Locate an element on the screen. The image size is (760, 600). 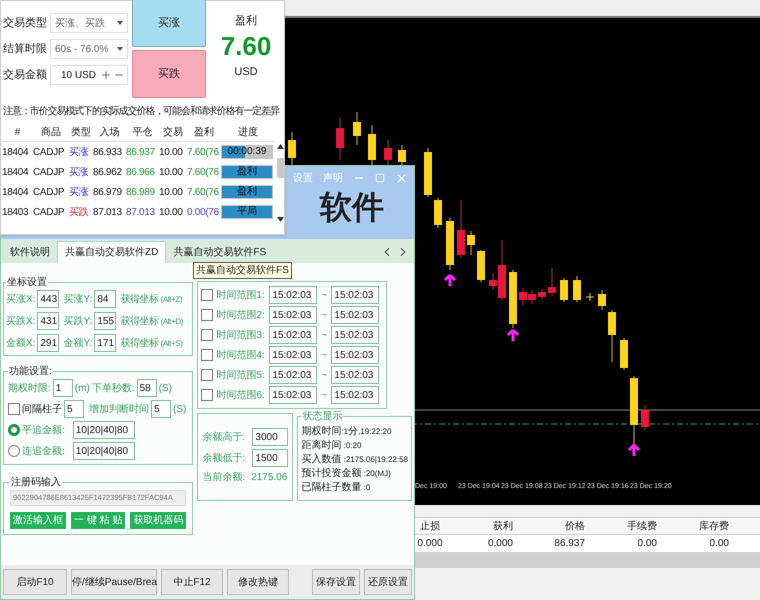
column-header: 进度 is located at coordinates (248, 133).